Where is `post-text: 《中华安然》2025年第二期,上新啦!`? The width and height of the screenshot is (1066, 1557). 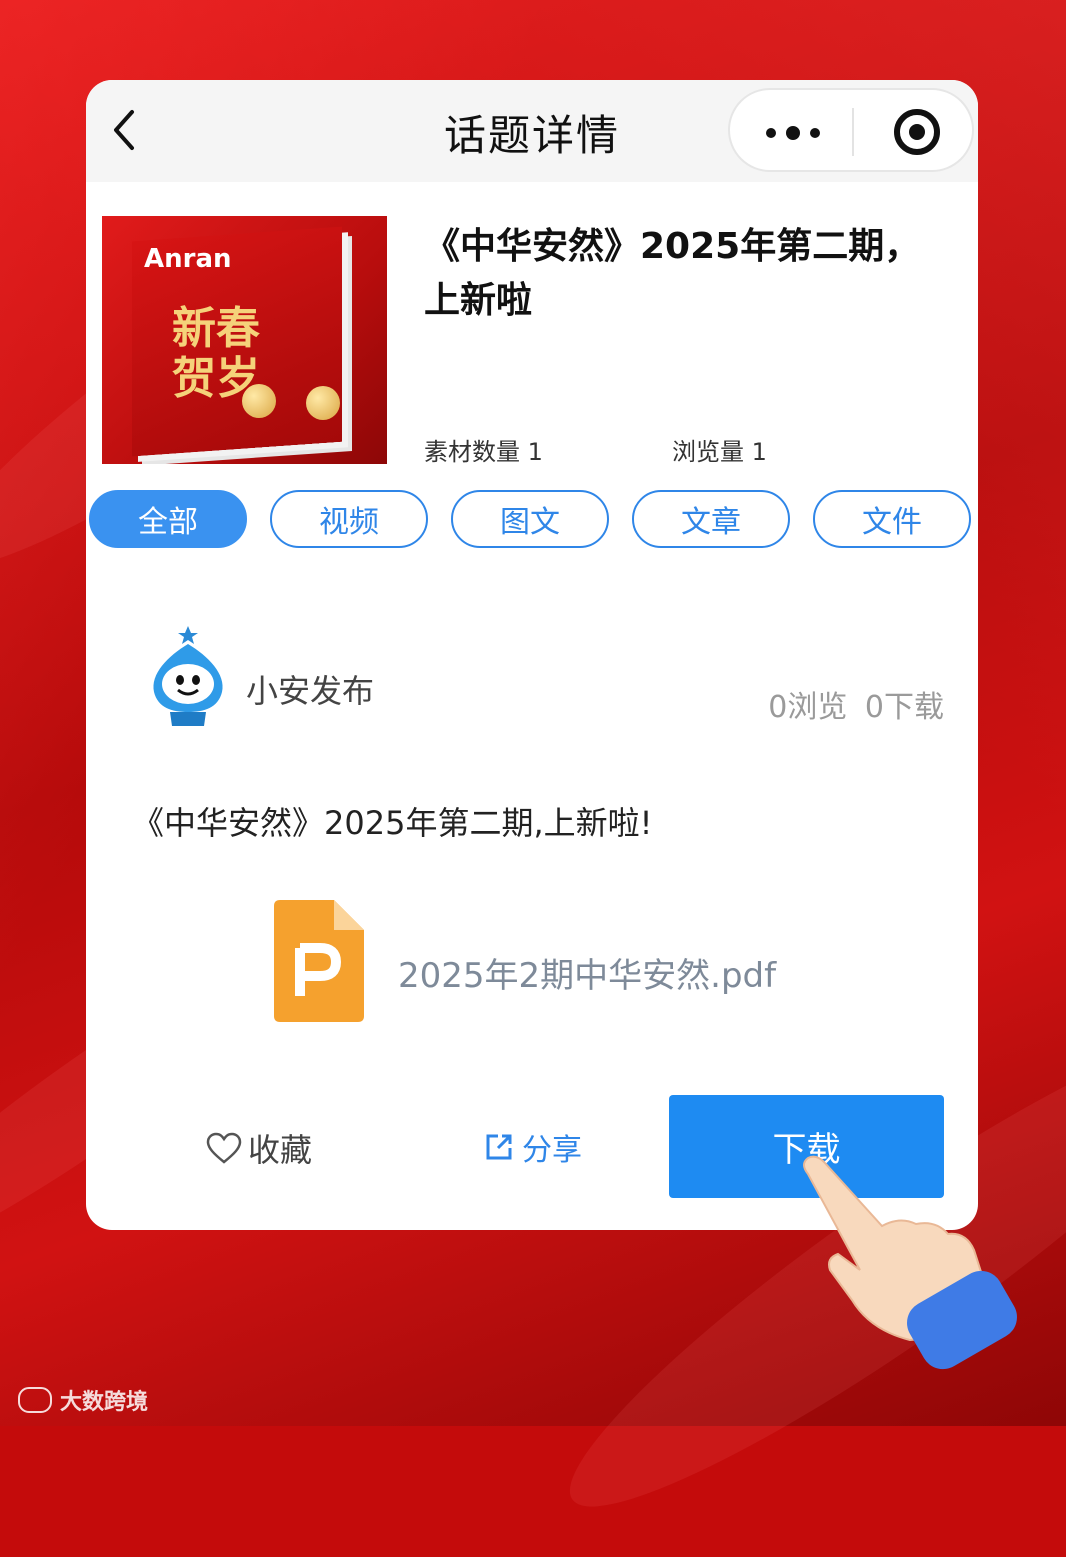
post-text: 《中华安然》2025年第二期,上新啦! is located at coordinates (392, 823).